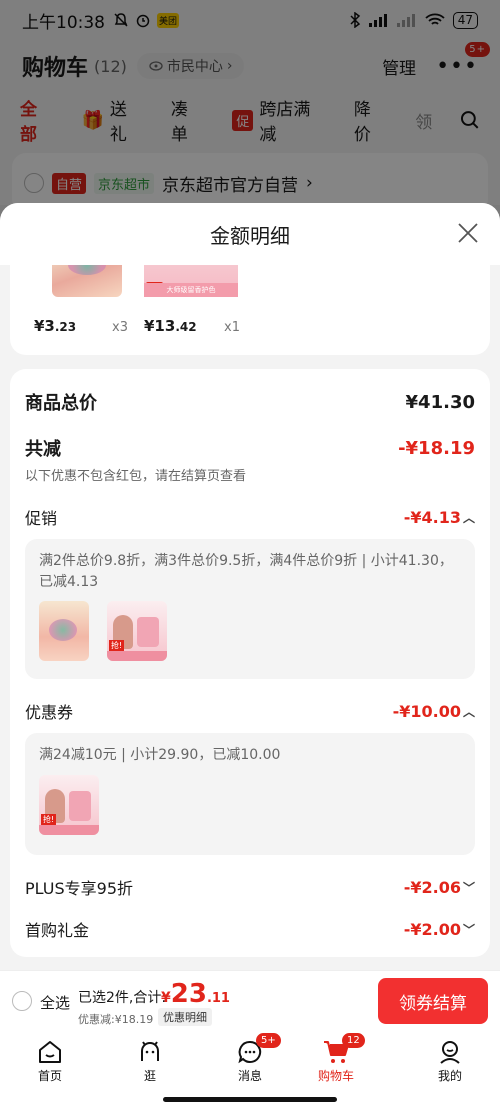 This screenshot has width=500, height=1111. I want to click on cart-badge: 12, so click(353, 1040).